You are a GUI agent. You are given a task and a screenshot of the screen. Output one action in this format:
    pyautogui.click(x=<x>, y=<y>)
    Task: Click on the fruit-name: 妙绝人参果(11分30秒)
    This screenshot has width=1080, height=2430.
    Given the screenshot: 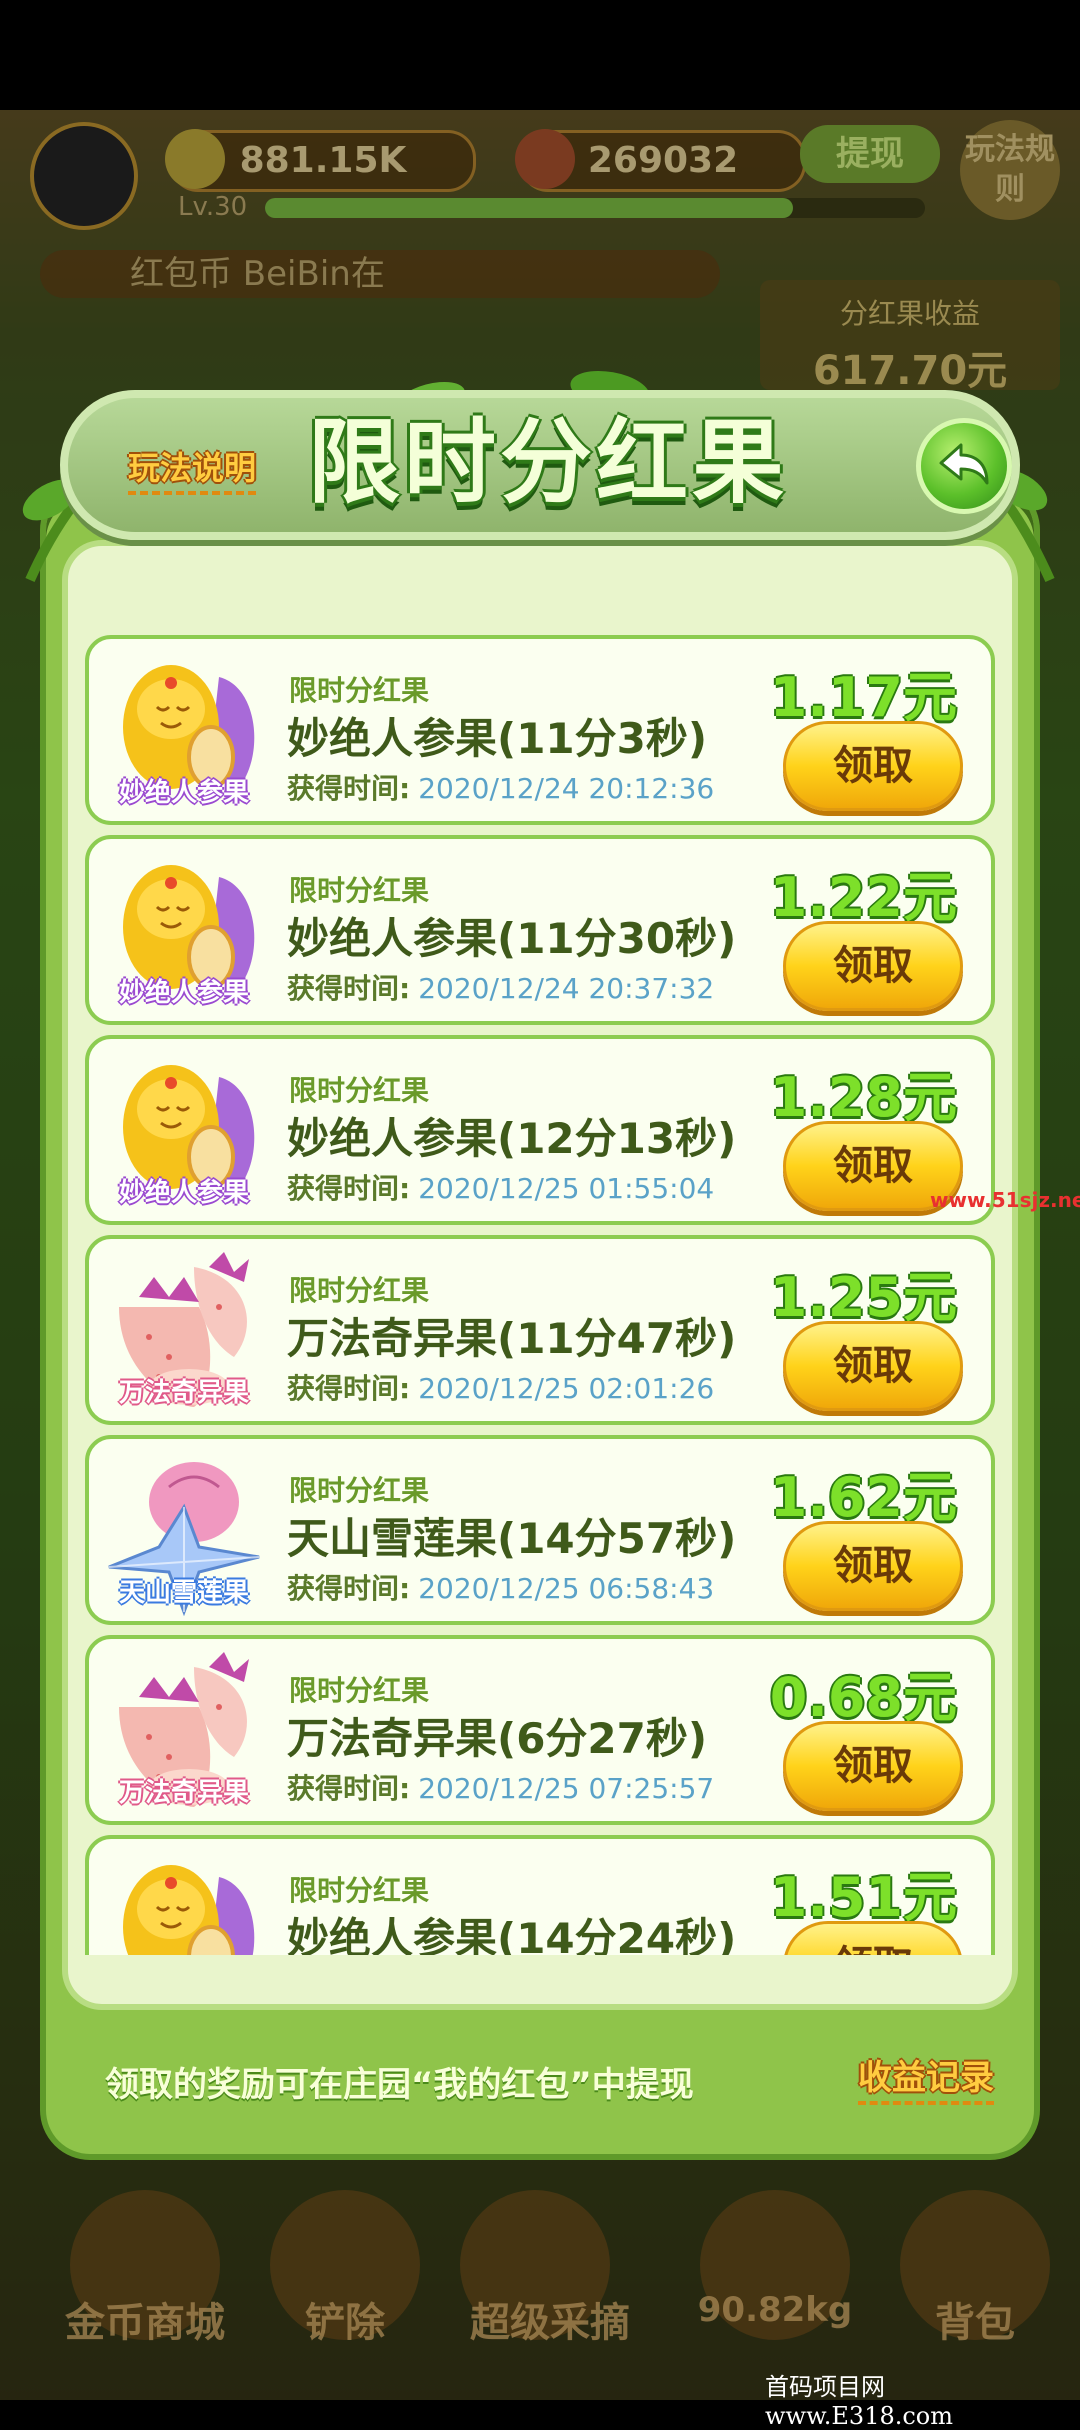 What is the action you would take?
    pyautogui.click(x=512, y=938)
    